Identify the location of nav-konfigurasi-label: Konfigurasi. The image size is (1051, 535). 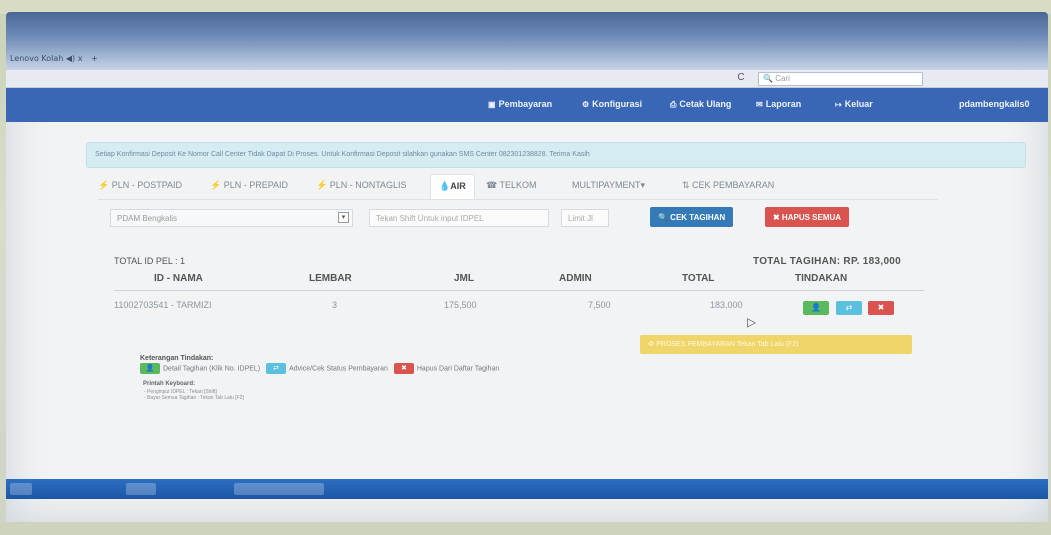
(617, 104).